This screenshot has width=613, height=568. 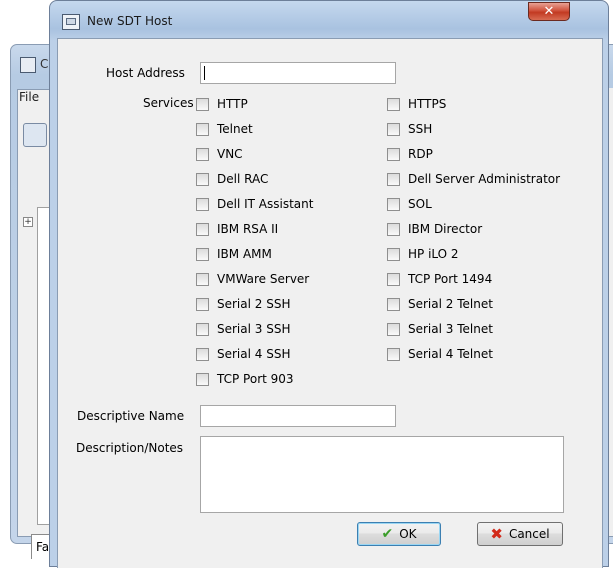 I want to click on service-checkbox-row: Serial 4 Telnet, so click(x=440, y=354).